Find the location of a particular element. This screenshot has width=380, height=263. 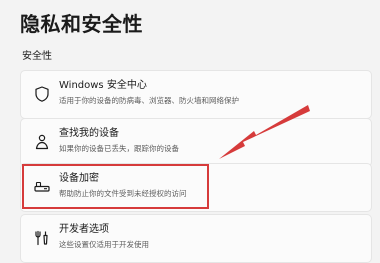

annotation-highlight-box is located at coordinates (115, 186).